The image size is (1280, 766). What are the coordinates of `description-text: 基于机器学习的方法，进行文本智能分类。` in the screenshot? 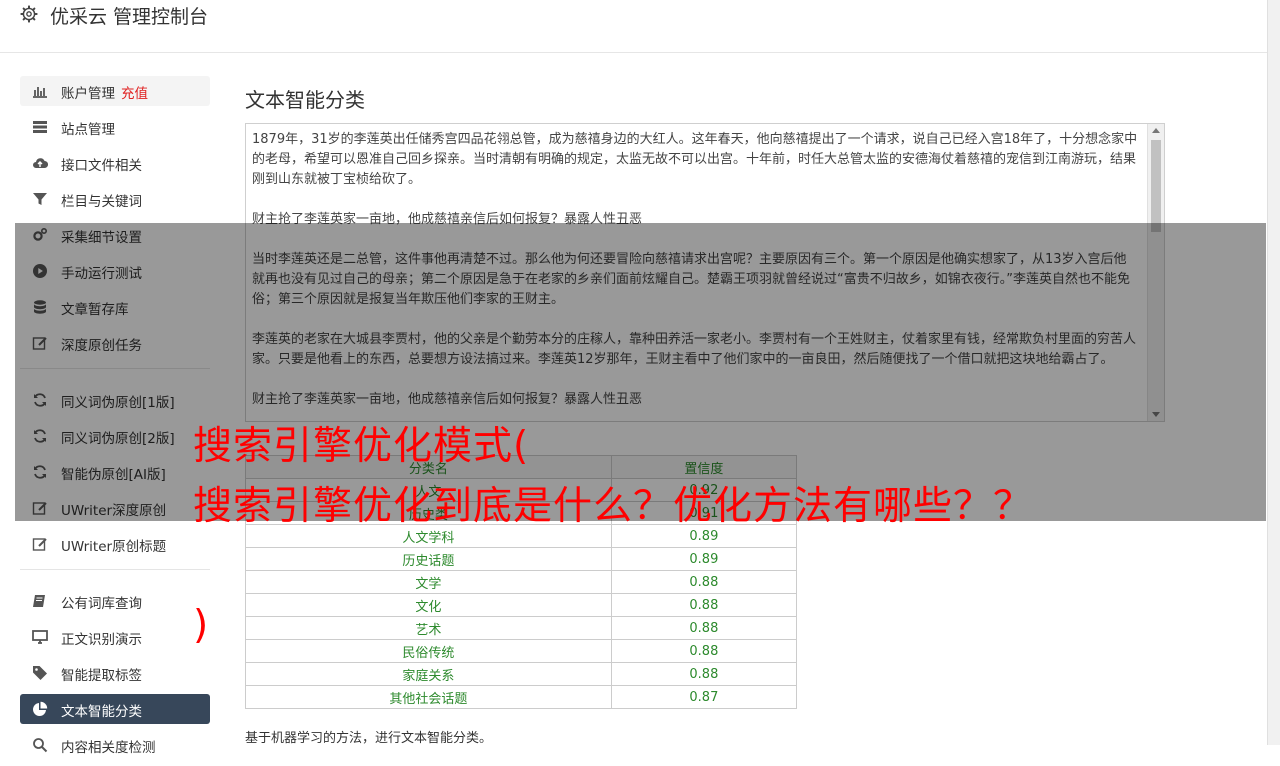 It's located at (369, 738).